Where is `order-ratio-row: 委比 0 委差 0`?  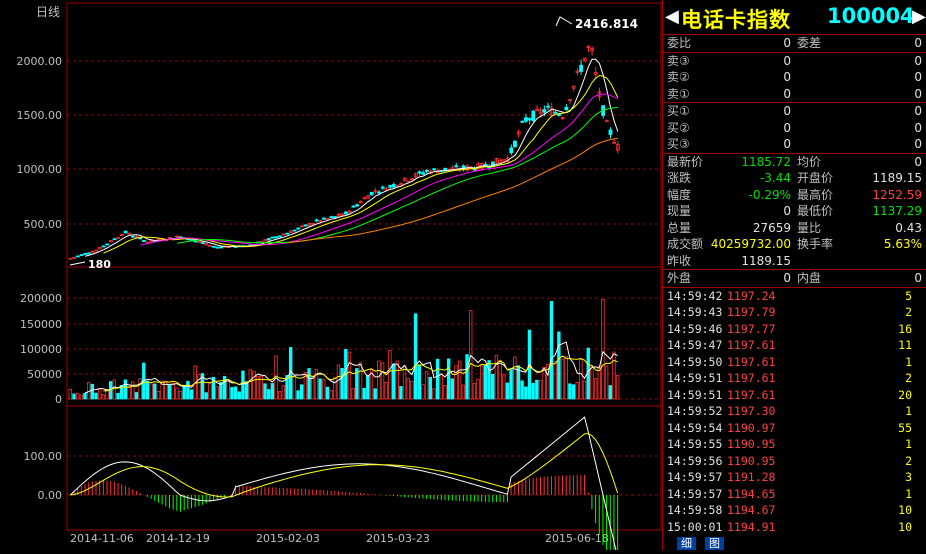 order-ratio-row: 委比 0 委差 0 is located at coordinates (794, 43).